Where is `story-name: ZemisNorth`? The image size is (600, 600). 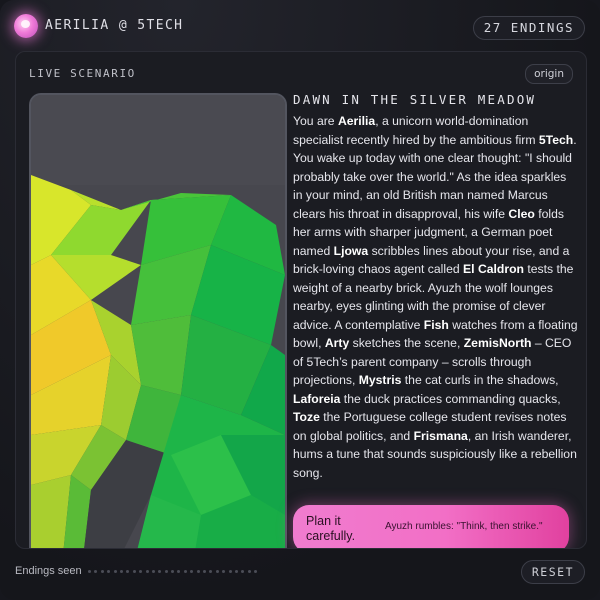 story-name: ZemisNorth is located at coordinates (497, 343).